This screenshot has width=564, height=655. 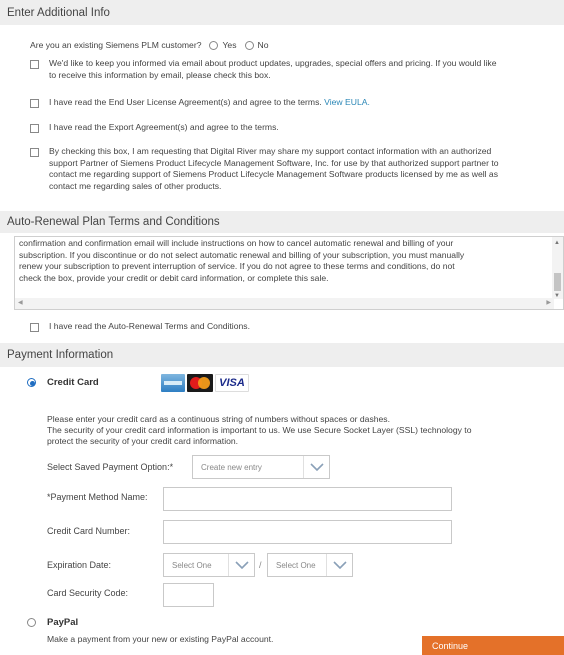 What do you see at coordinates (200, 383) in the screenshot?
I see `mastercard-icon` at bounding box center [200, 383].